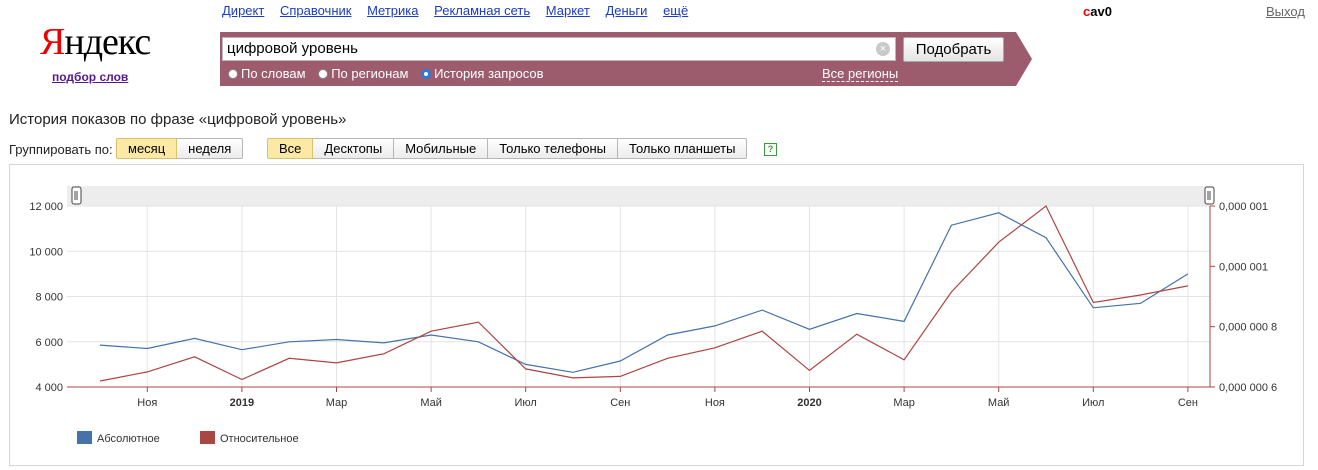 The image size is (1318, 470). What do you see at coordinates (1188, 403) in the screenshot?
I see `x-axis-tick-label: Сен` at bounding box center [1188, 403].